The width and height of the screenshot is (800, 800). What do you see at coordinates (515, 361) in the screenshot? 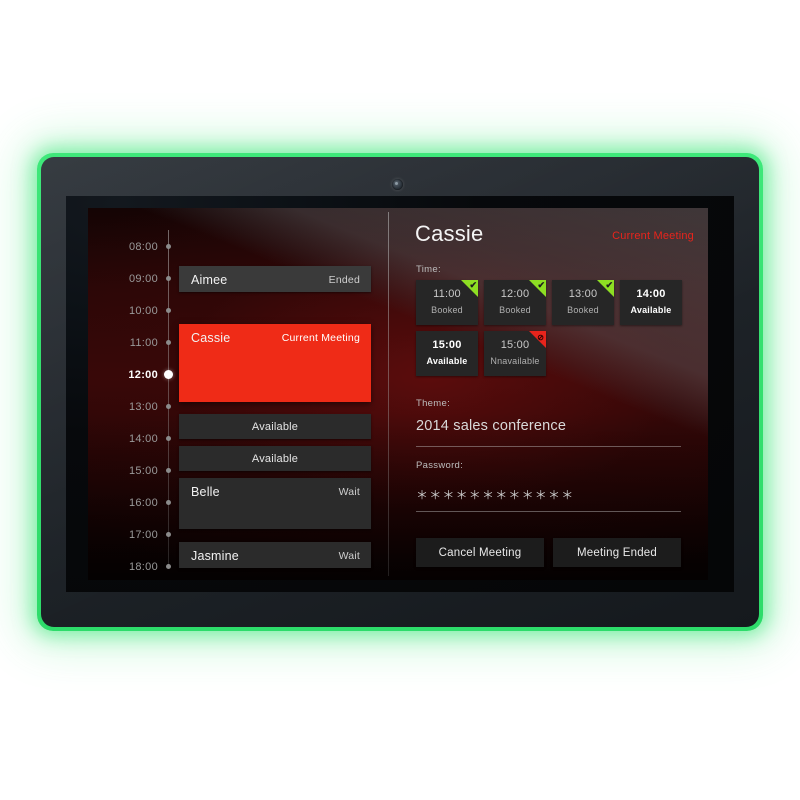
I see `slot-state: Nnavailable` at bounding box center [515, 361].